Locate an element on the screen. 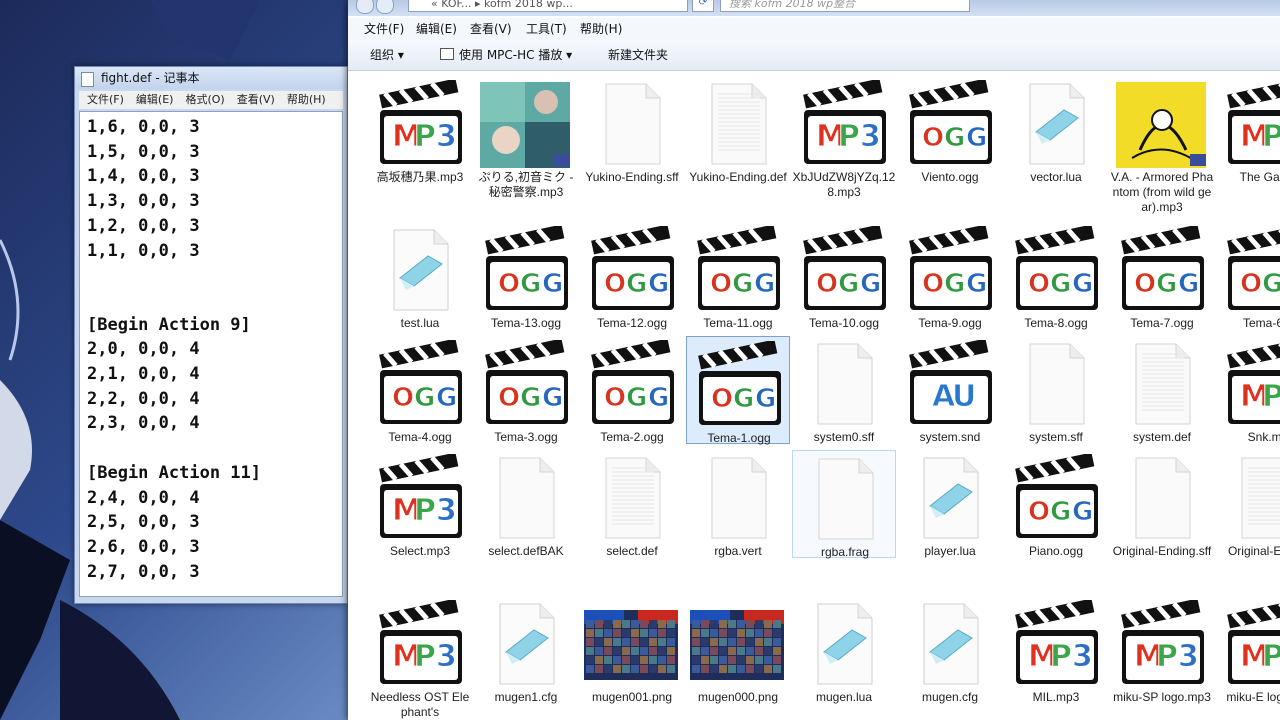  blank-file-icon is located at coordinates (526, 499).